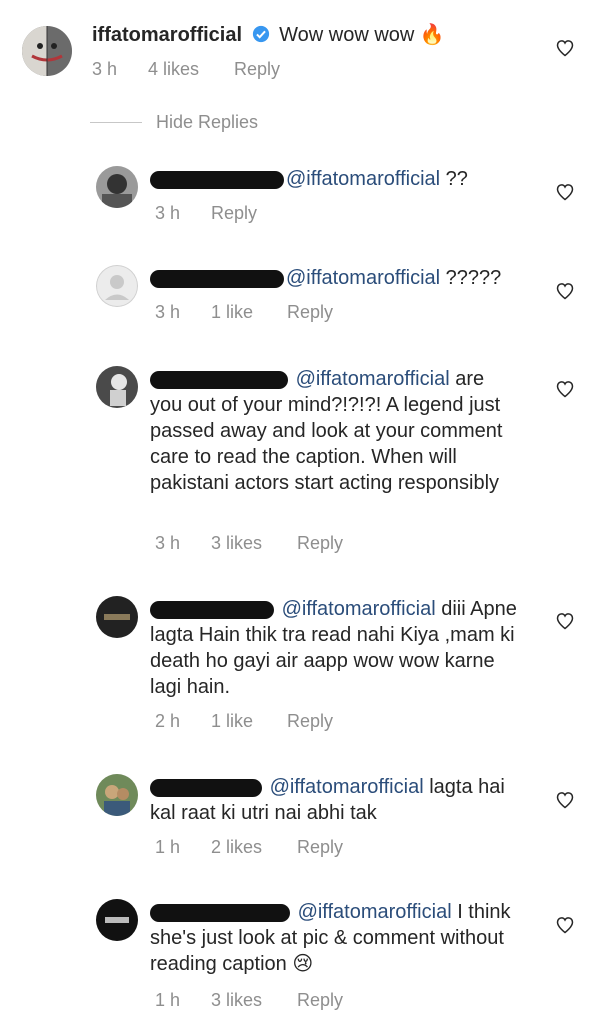 The image size is (603, 1024). What do you see at coordinates (207, 122) in the screenshot?
I see `hide-replies-button: Hide Replies` at bounding box center [207, 122].